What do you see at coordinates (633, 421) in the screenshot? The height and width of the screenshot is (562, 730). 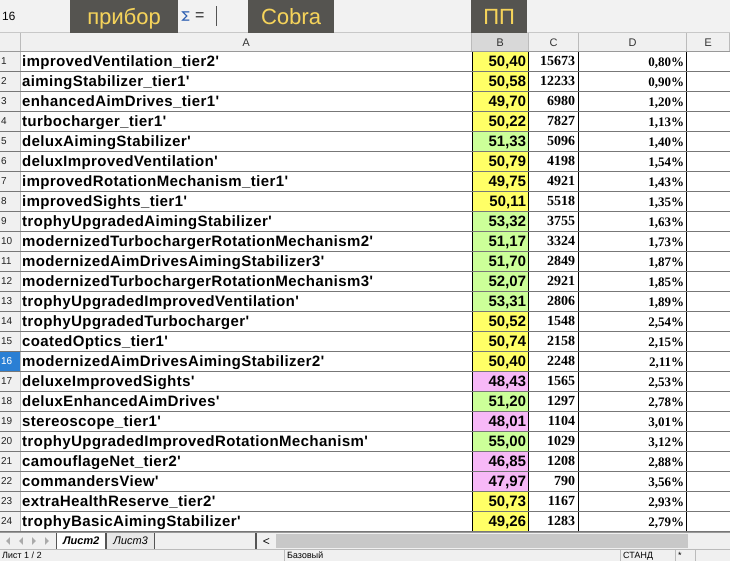 I see `table-cell: 3,01%` at bounding box center [633, 421].